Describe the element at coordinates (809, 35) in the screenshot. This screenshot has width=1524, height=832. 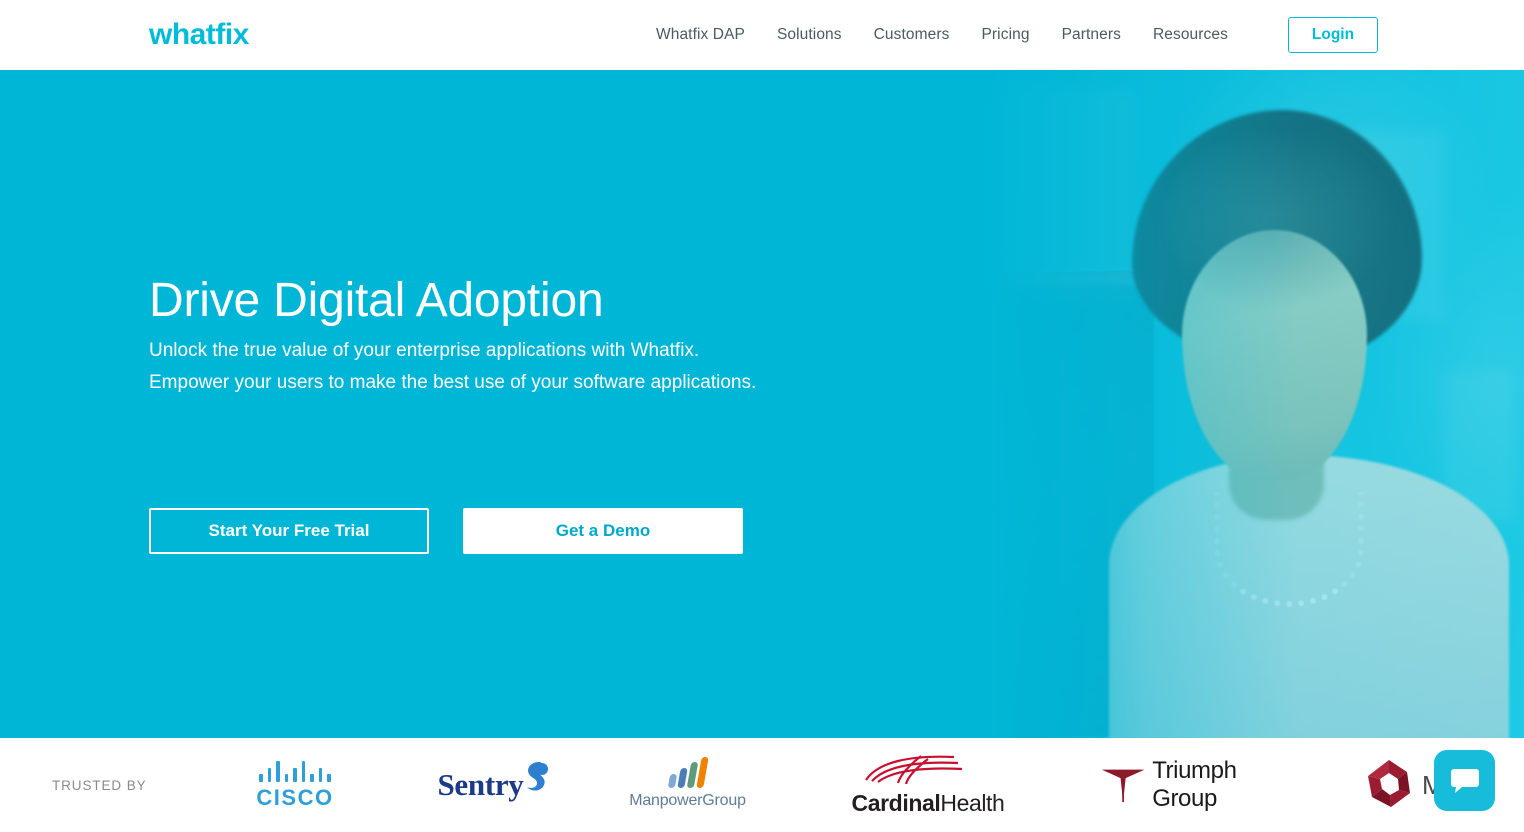
I see `nav-item-solutions: Solutions` at that location.